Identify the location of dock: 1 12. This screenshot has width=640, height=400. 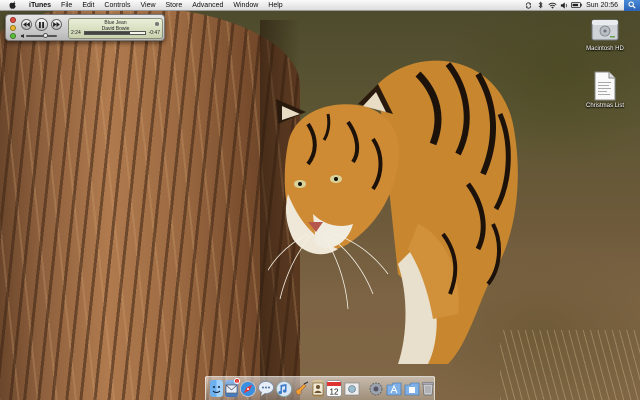
(320, 388).